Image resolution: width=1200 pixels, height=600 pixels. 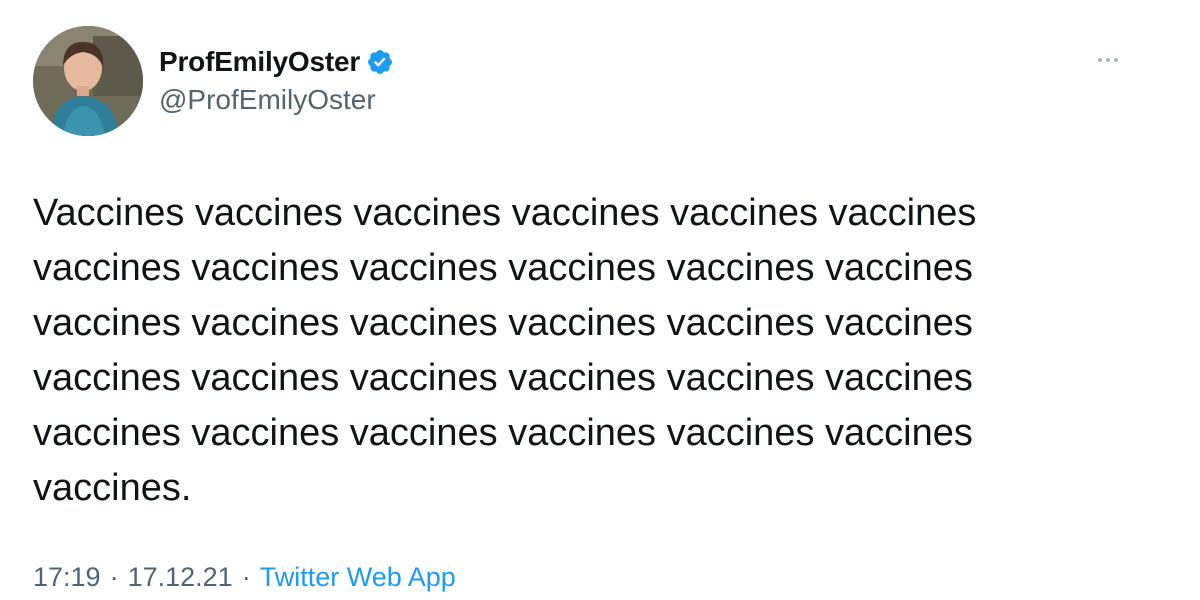 I want to click on verified-badge-icon, so click(x=380, y=62).